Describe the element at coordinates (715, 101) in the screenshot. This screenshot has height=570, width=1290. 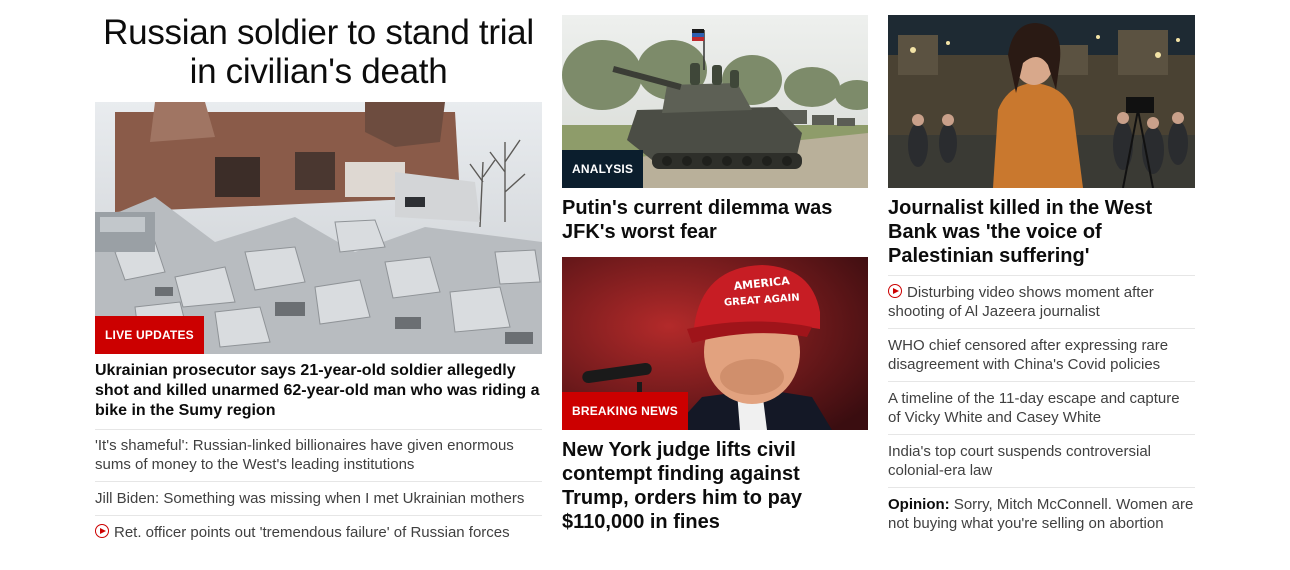
I see `tank-story-image: ANALYSIS` at that location.